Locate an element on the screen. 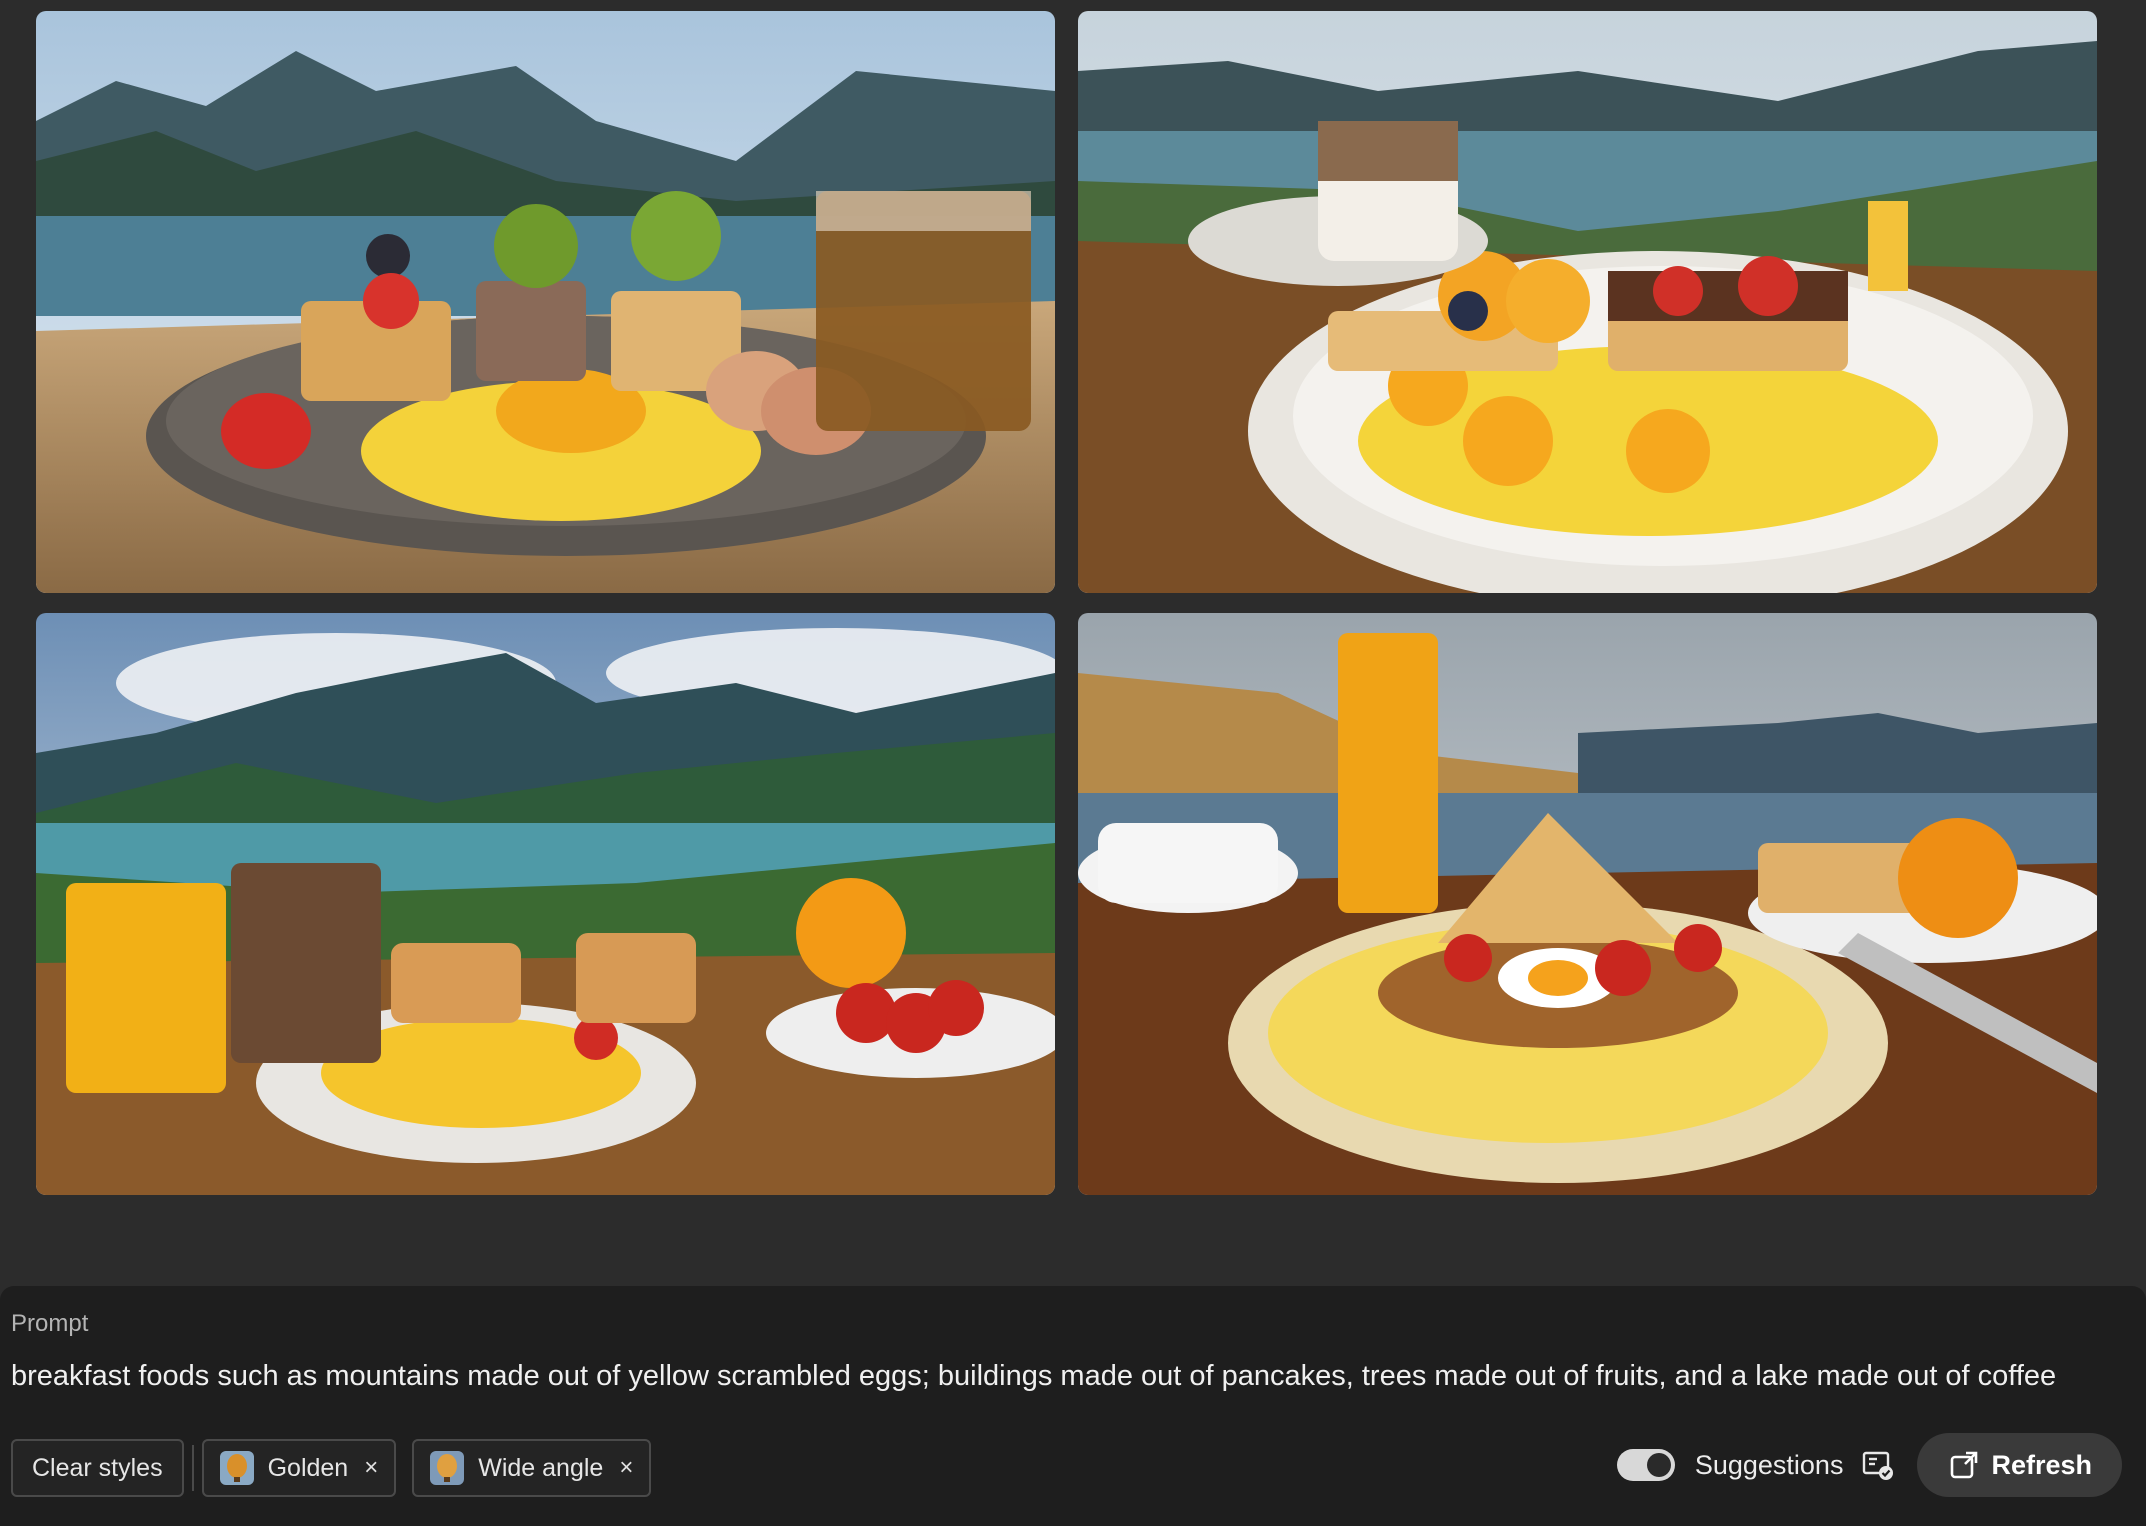 The image size is (2146, 1526). style-chip-row: Clear styles Golden × Wide angle × is located at coordinates (331, 1468).